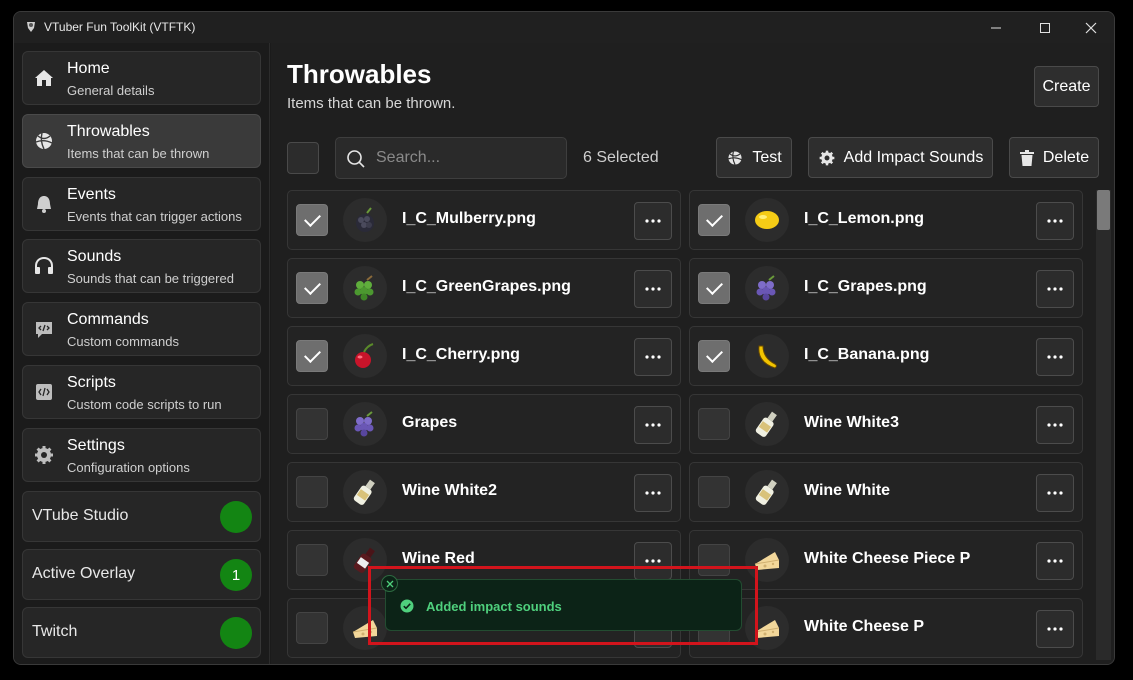 Image resolution: width=1133 pixels, height=680 pixels. I want to click on search-icon, so click(356, 159).